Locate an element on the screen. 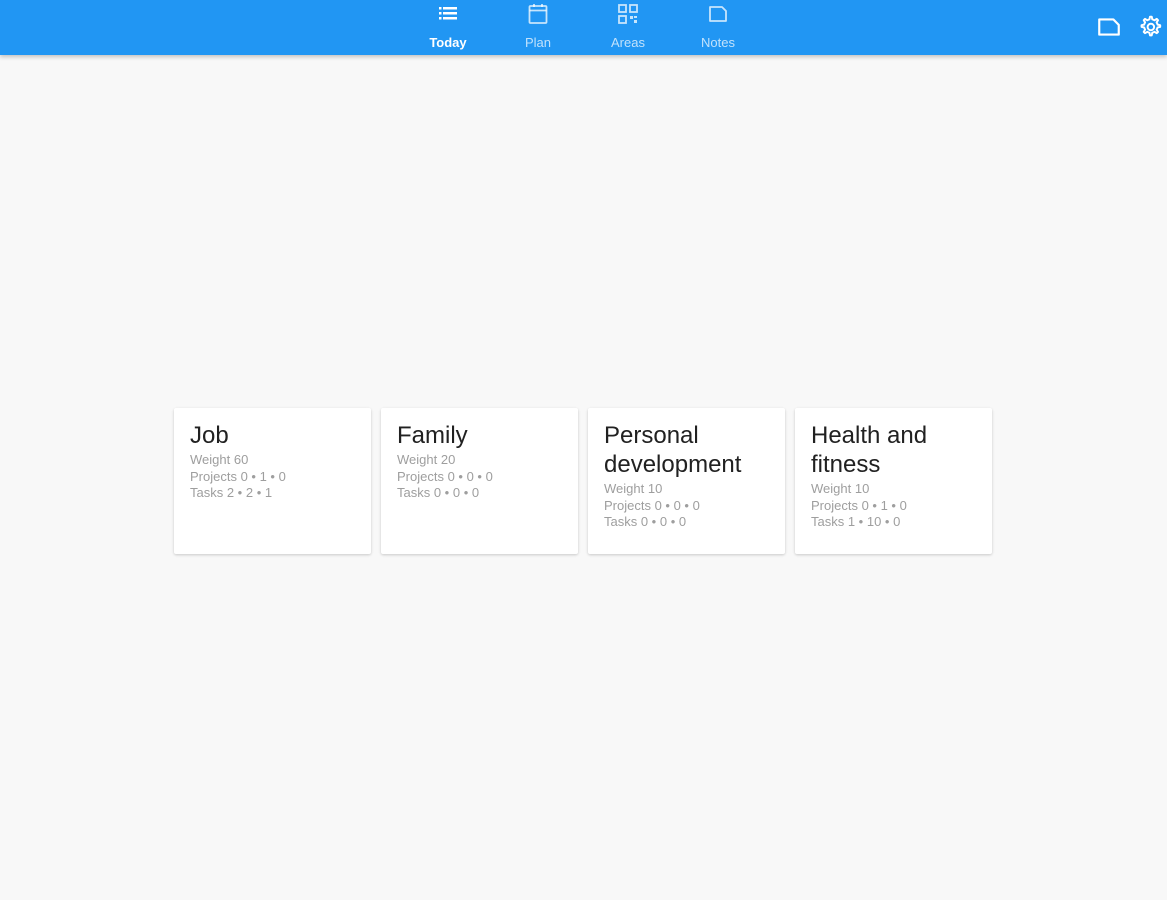  tab-label: Today is located at coordinates (448, 42).